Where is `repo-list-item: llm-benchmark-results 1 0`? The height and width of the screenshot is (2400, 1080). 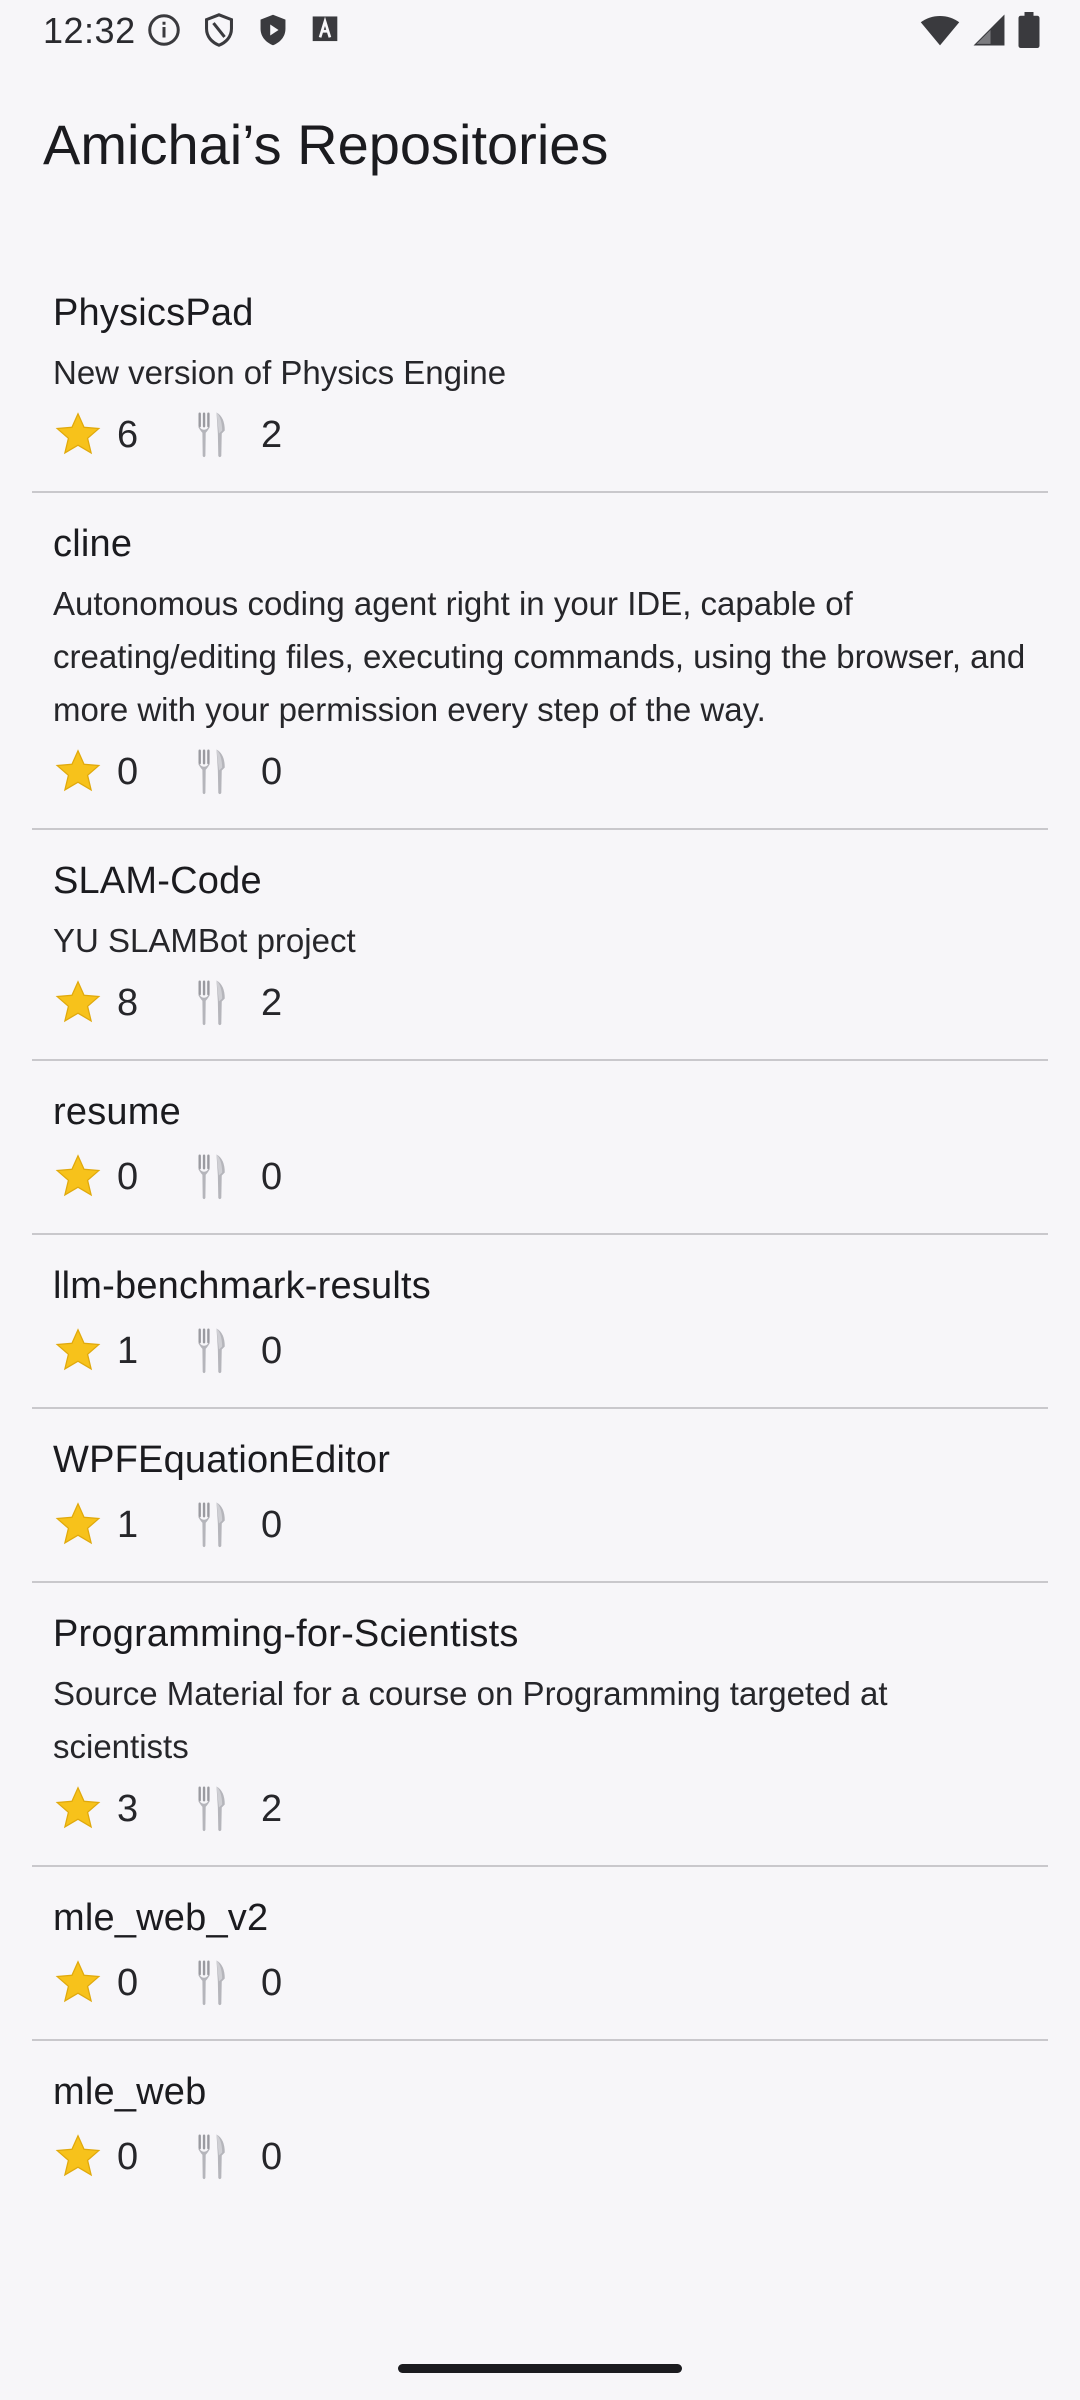 repo-list-item: llm-benchmark-results 1 0 is located at coordinates (540, 1322).